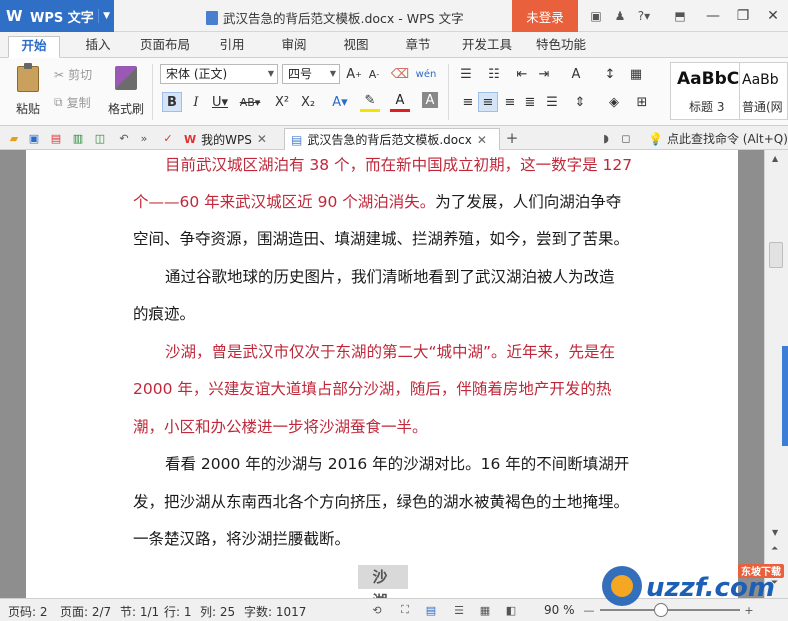  Describe the element at coordinates (636, 74) in the screenshot. I see `table-grid-icon: ▦` at that location.